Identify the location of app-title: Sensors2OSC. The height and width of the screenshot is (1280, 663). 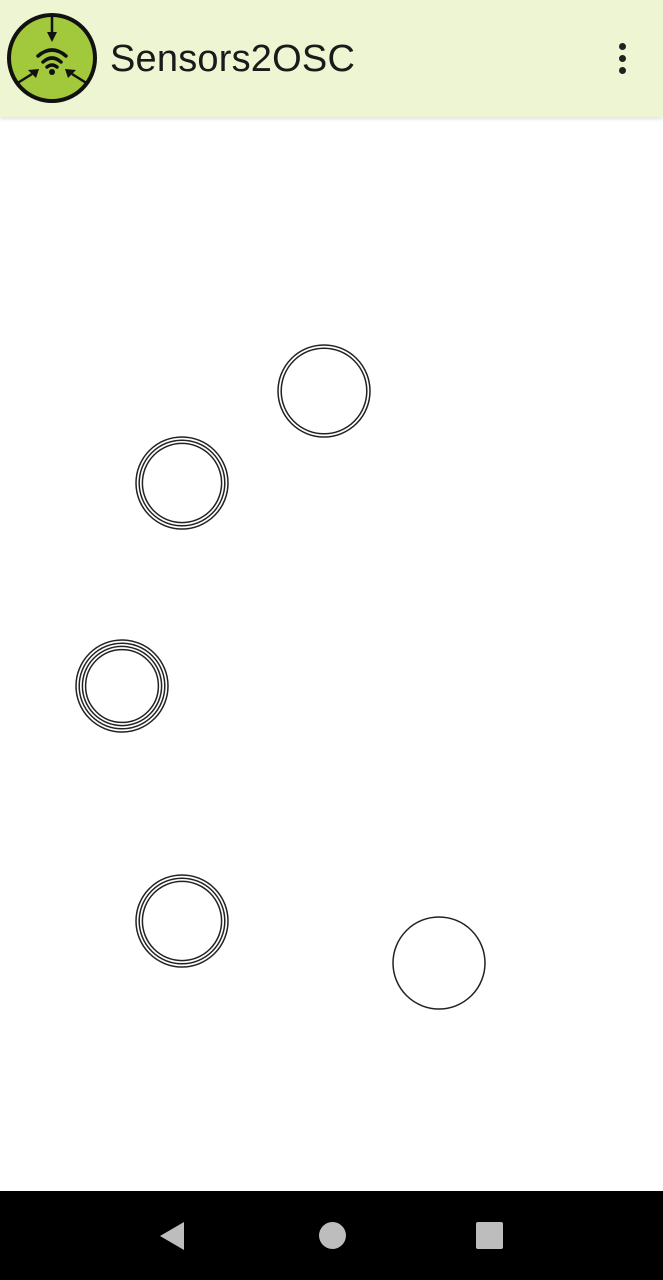
(233, 59).